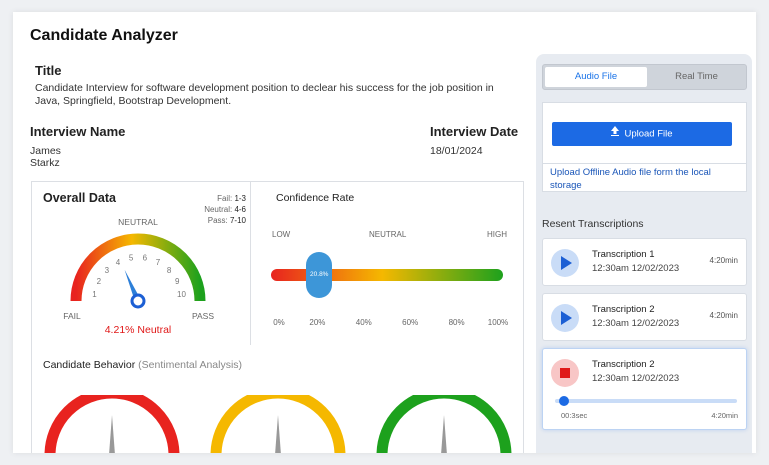 The image size is (769, 465). Describe the element at coordinates (45, 163) in the screenshot. I see `interview-name-last: Starkz` at that location.